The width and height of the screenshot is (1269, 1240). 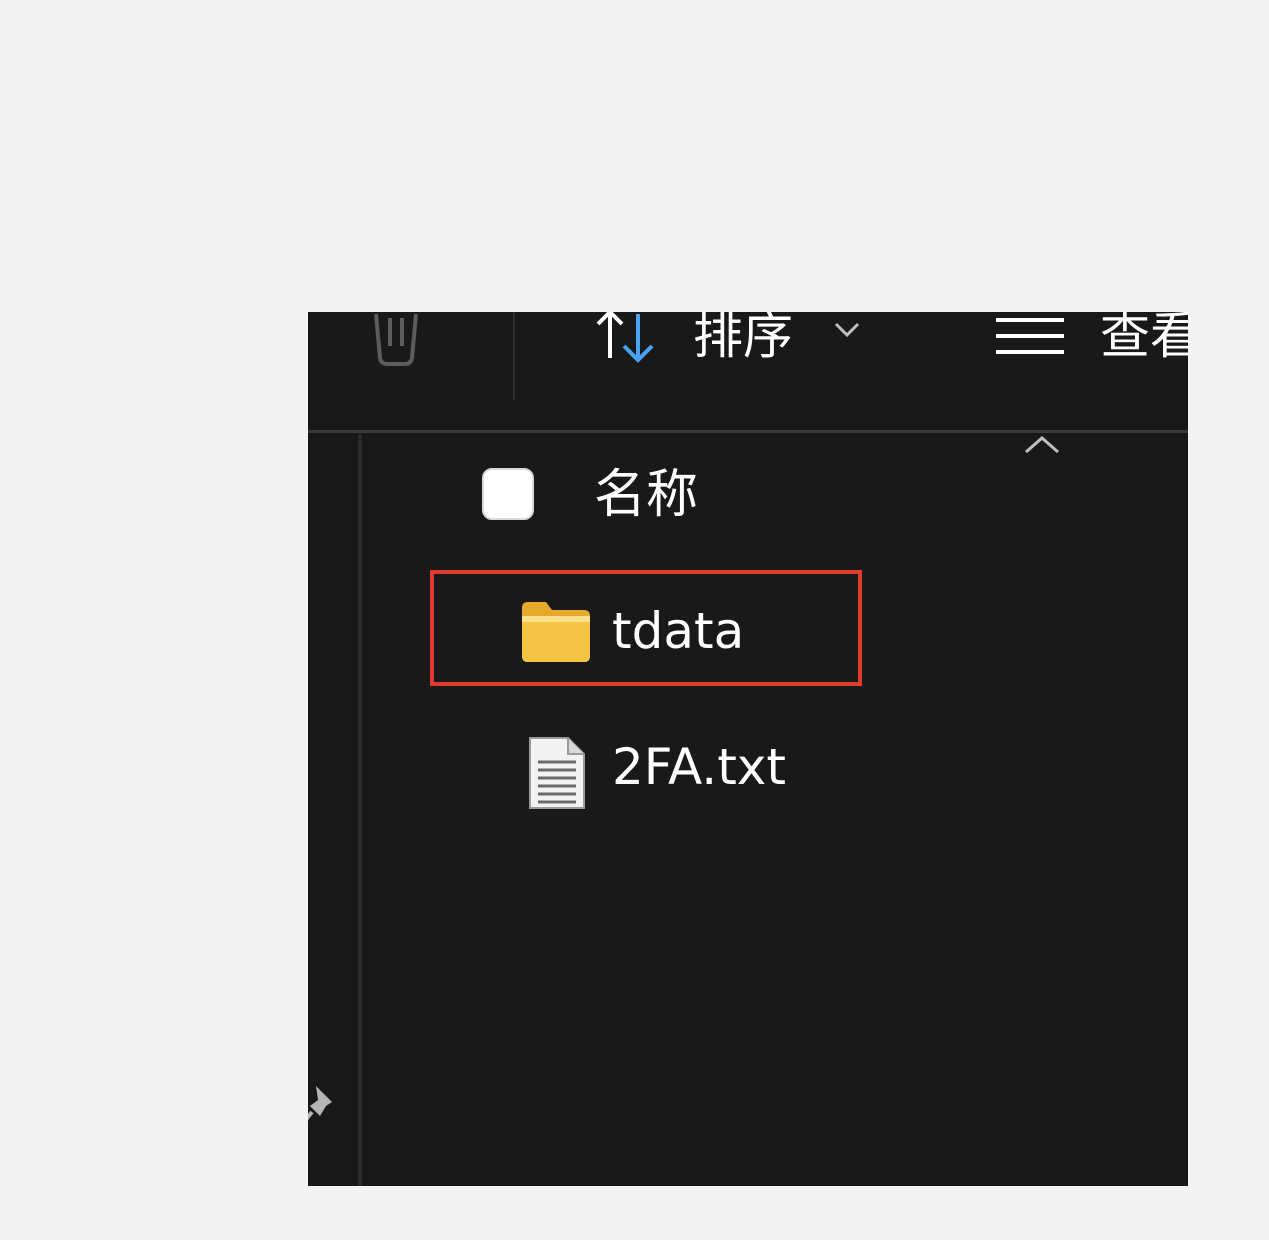 What do you see at coordinates (758, 497) in the screenshot?
I see `column-header-row: 名称` at bounding box center [758, 497].